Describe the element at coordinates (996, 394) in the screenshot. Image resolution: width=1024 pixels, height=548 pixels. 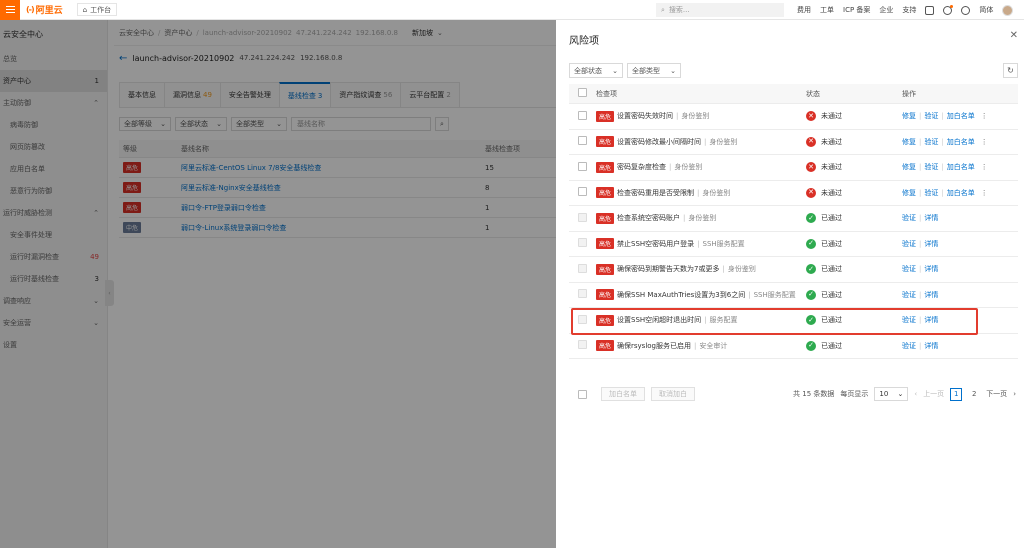
I see `next-page-button: 下一页` at that location.